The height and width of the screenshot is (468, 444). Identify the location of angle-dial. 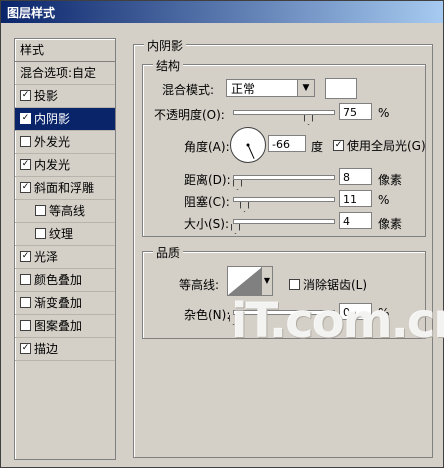
(248, 145).